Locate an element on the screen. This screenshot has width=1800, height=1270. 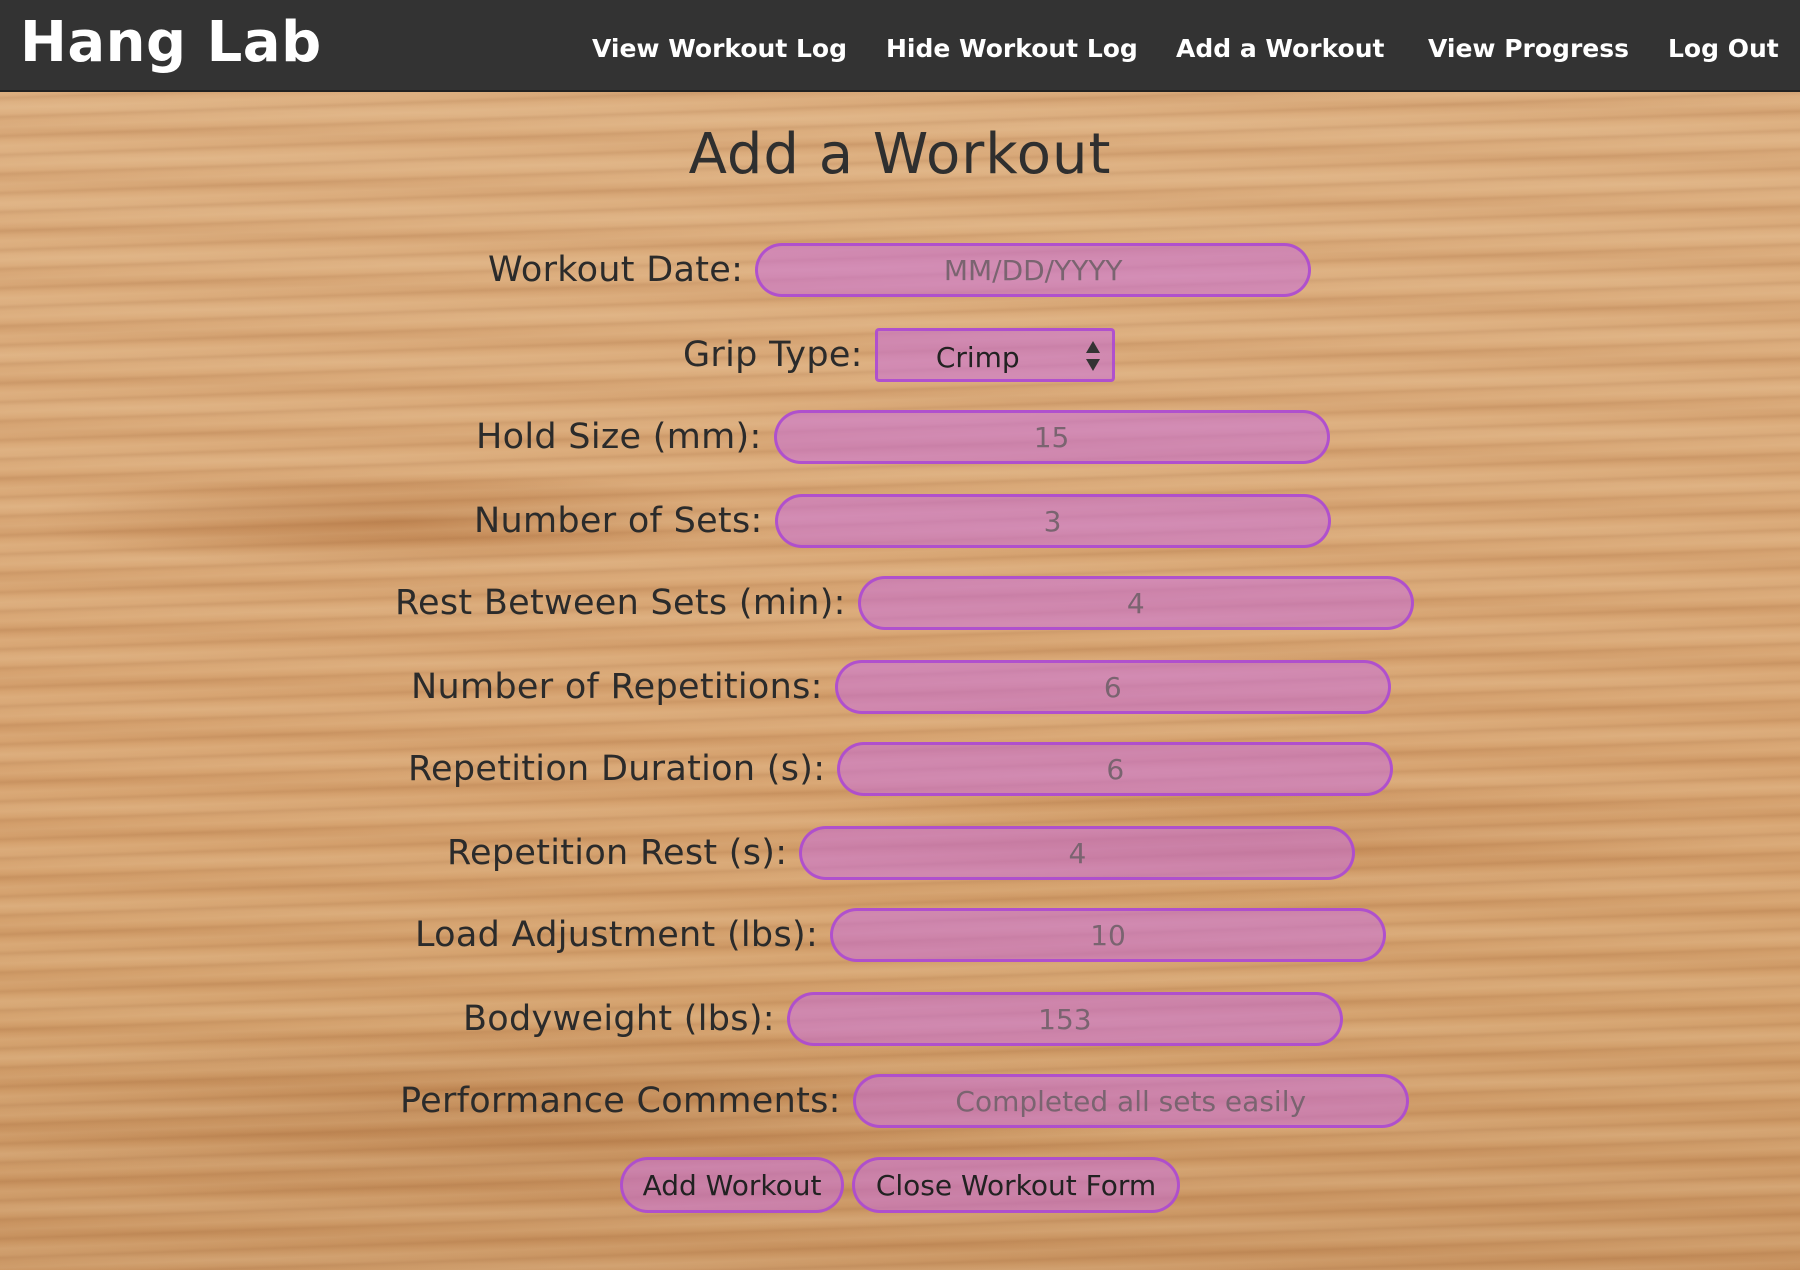
row-performance-comments: Performance Comments: is located at coordinates (904, 1101).